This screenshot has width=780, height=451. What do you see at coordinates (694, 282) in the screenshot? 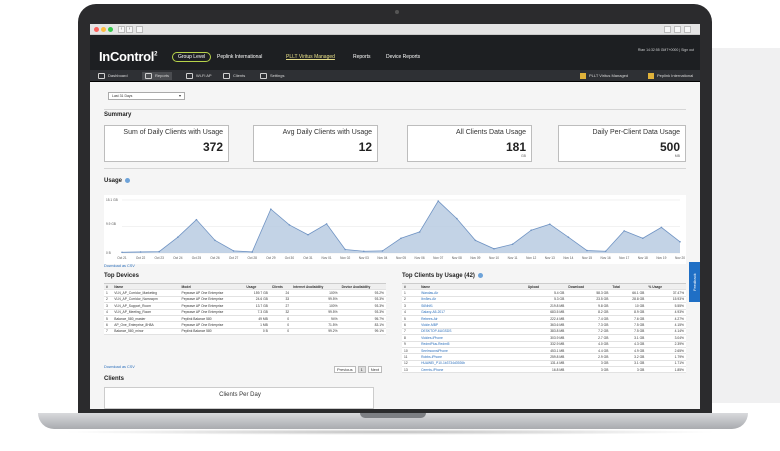
I see `feedback-tab: Feedback` at bounding box center [694, 282].